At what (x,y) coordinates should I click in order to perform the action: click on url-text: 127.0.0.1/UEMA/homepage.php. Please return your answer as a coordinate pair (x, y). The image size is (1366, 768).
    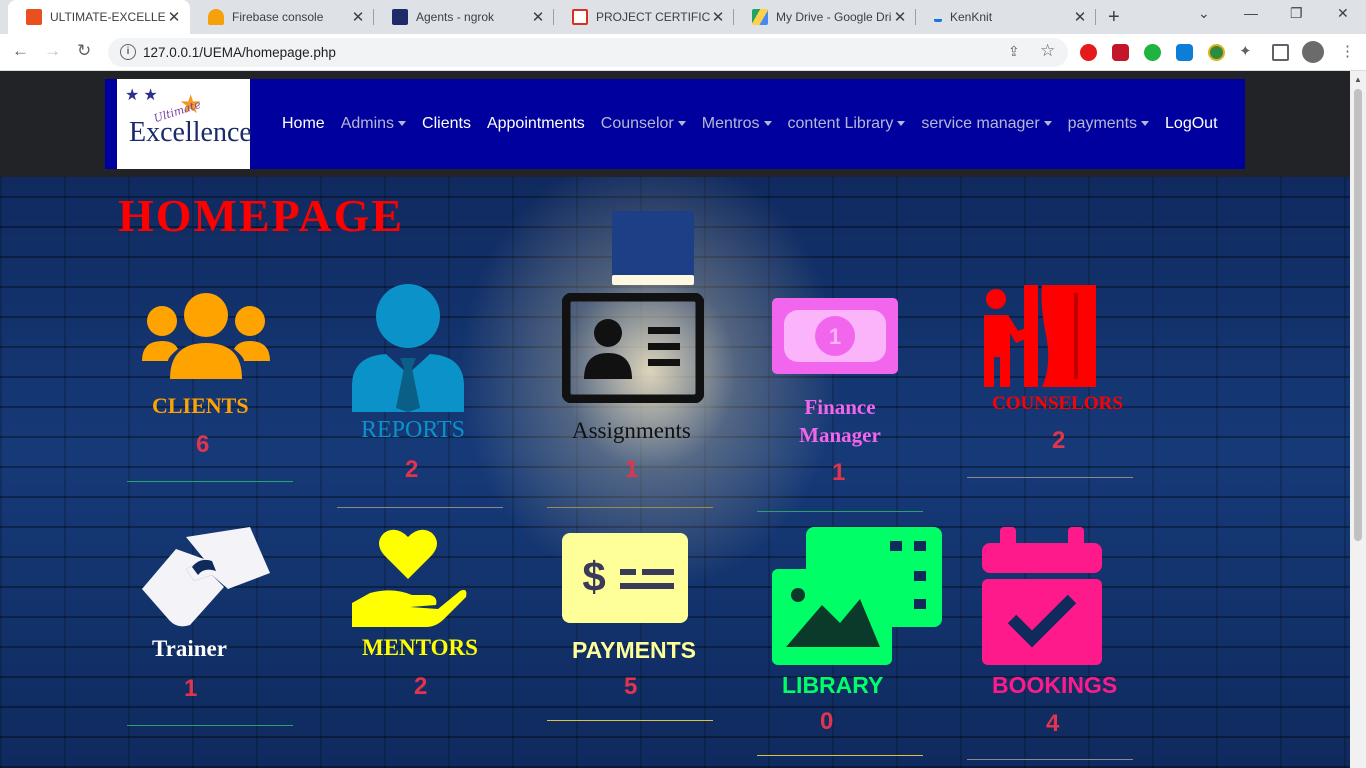
    Looking at the image, I should click on (239, 52).